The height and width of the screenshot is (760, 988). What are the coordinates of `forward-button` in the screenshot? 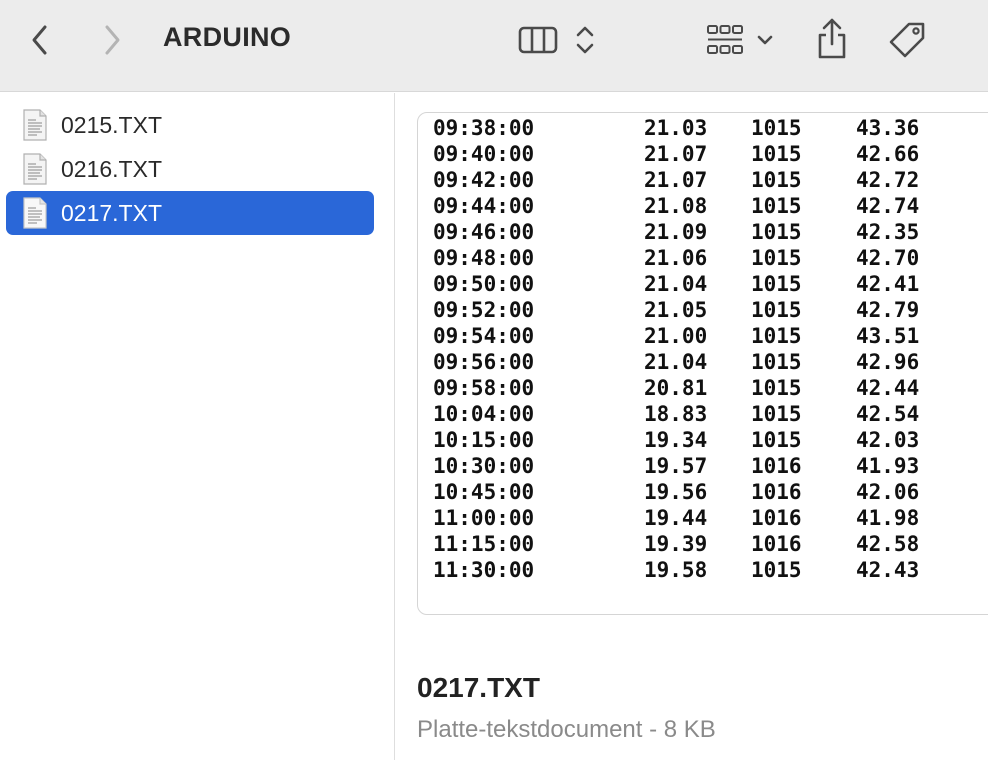 It's located at (112, 40).